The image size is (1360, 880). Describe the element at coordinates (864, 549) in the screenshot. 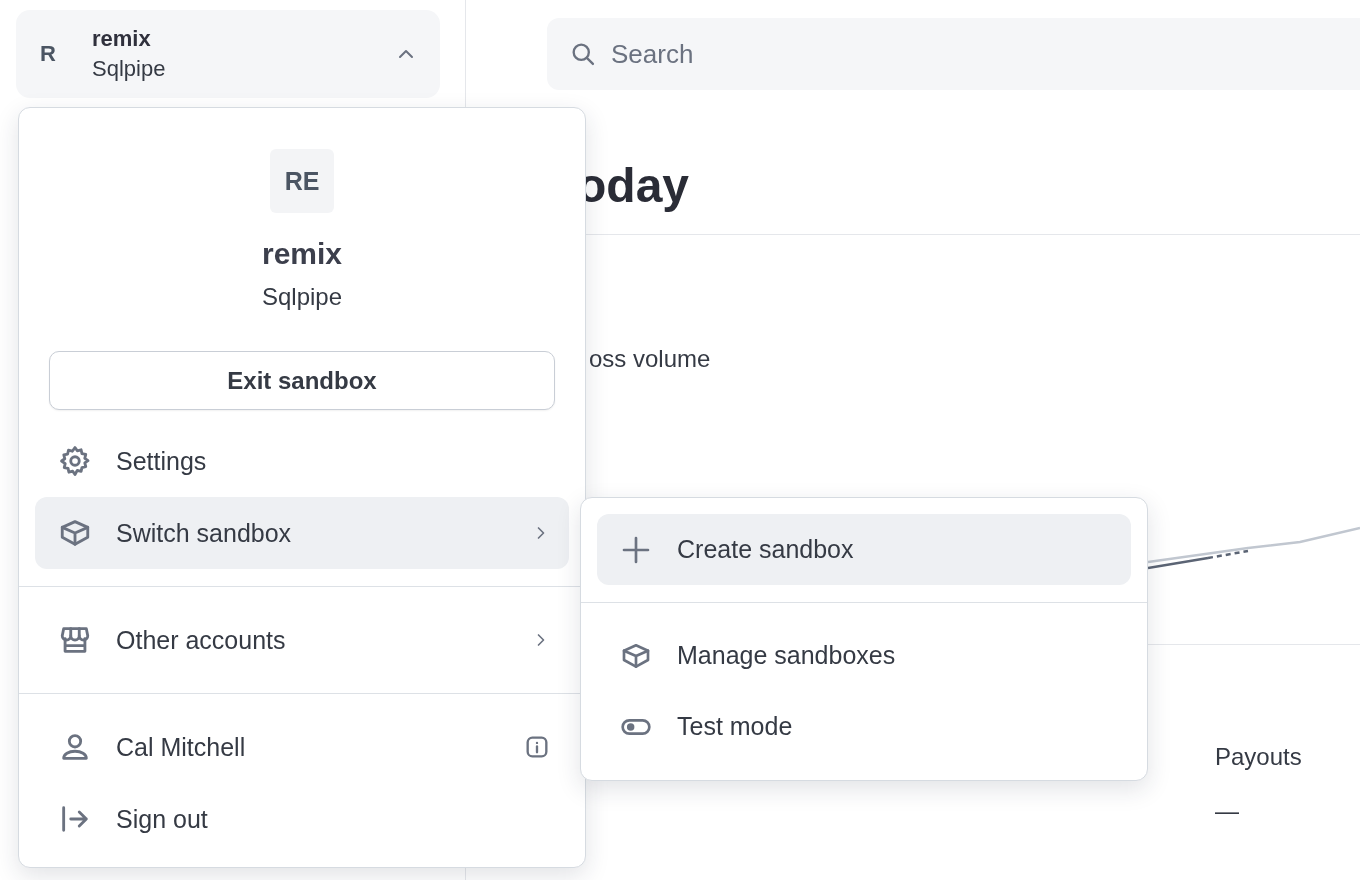

I see `menu-item: Create sandbox` at that location.